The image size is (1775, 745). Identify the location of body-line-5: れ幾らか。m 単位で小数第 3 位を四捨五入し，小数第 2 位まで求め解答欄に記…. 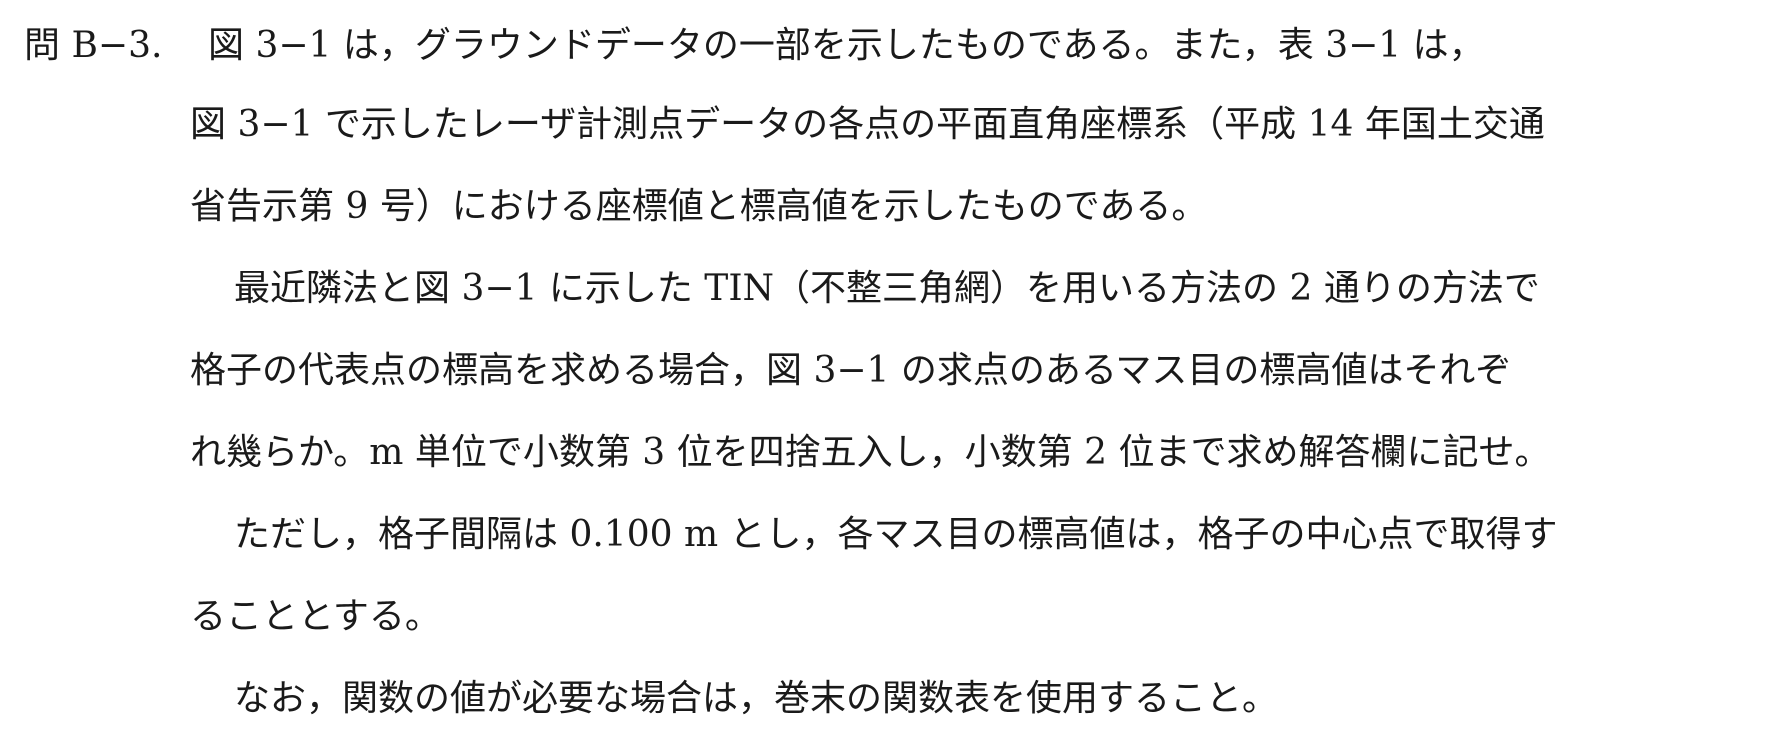
(870, 452).